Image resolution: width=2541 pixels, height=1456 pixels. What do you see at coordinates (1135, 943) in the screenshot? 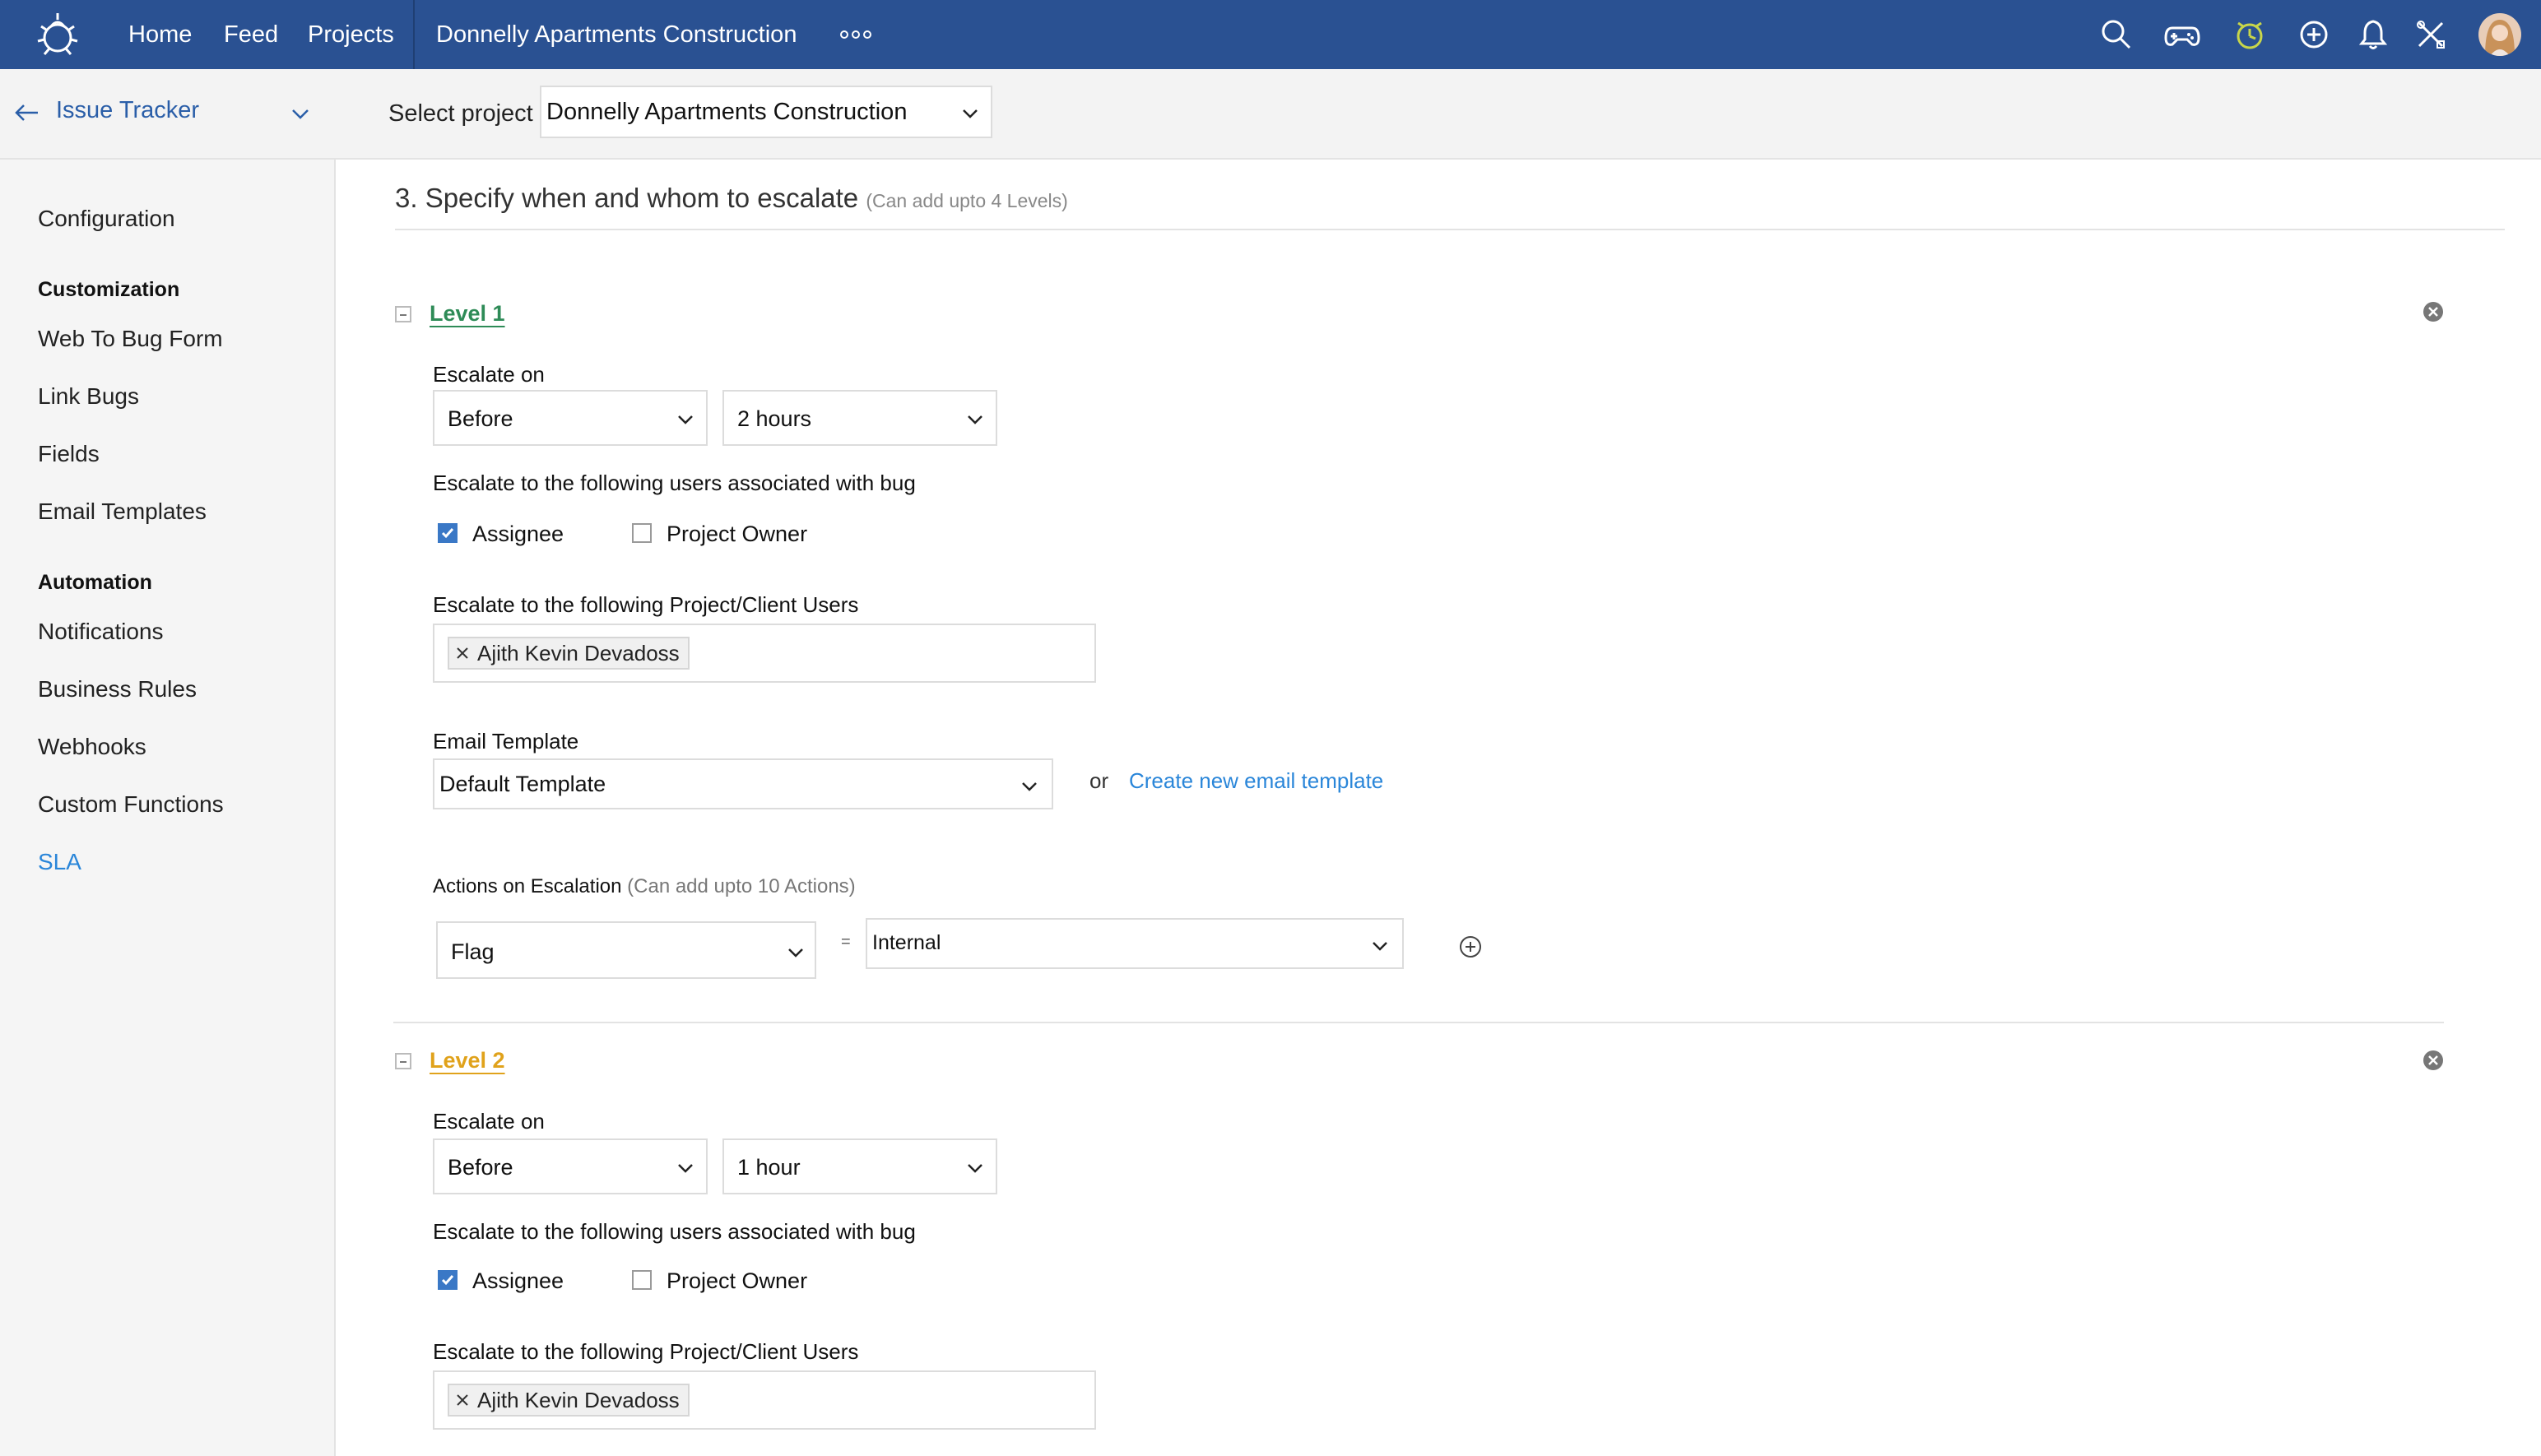
I see `level-1-action-value-select: Internal` at bounding box center [1135, 943].